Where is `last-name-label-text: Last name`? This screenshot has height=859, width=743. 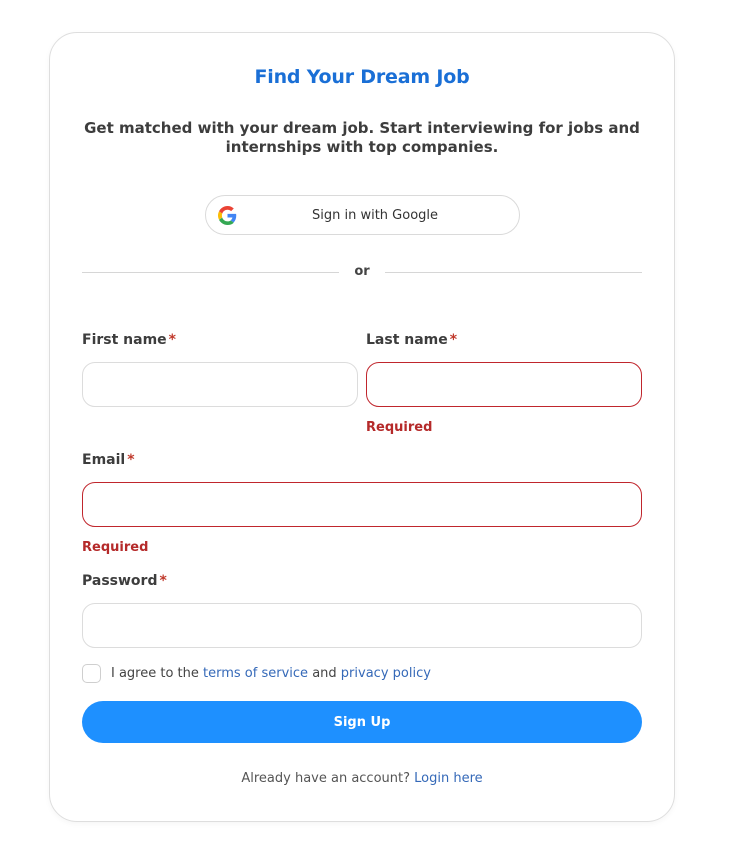
last-name-label-text: Last name is located at coordinates (407, 340).